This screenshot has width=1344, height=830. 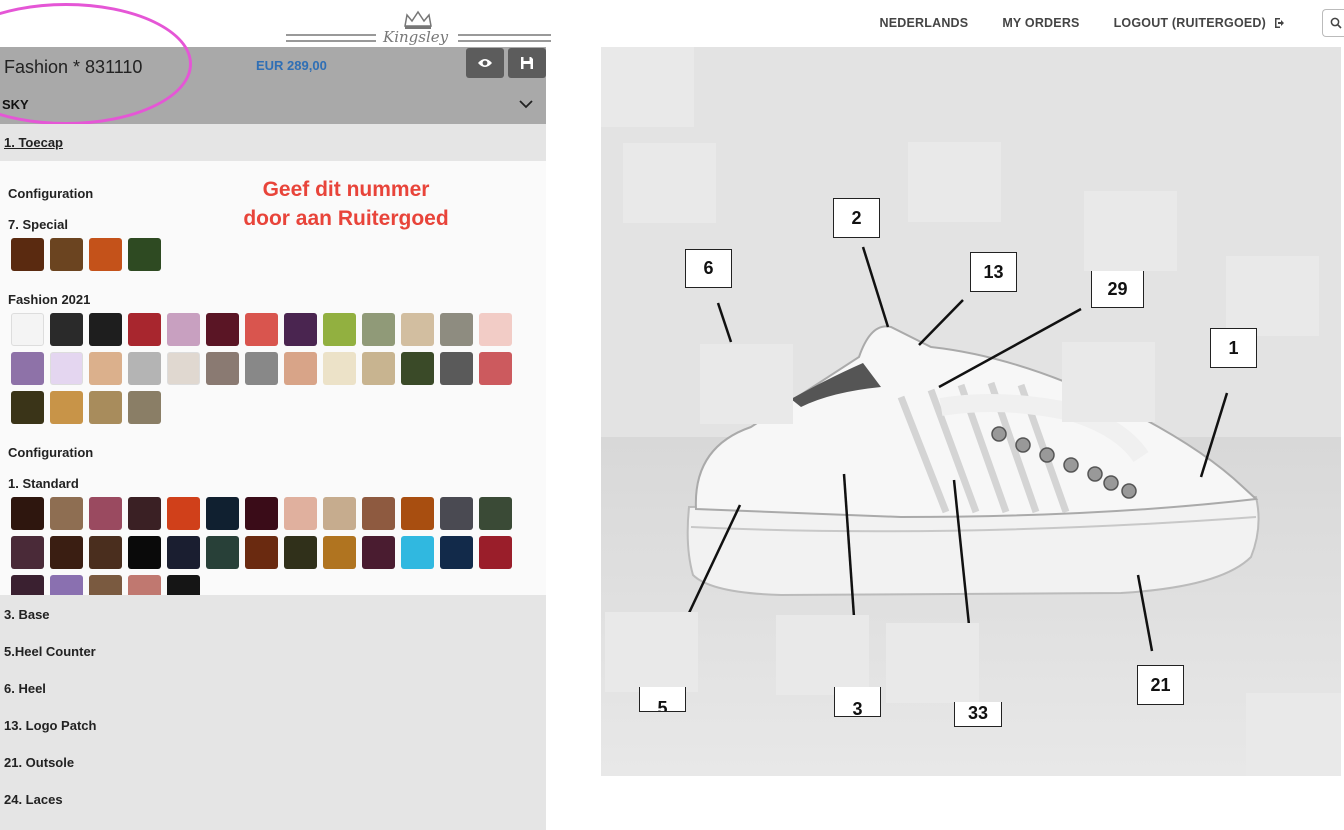 What do you see at coordinates (33, 799) in the screenshot?
I see `section-laces: 24. Laces` at bounding box center [33, 799].